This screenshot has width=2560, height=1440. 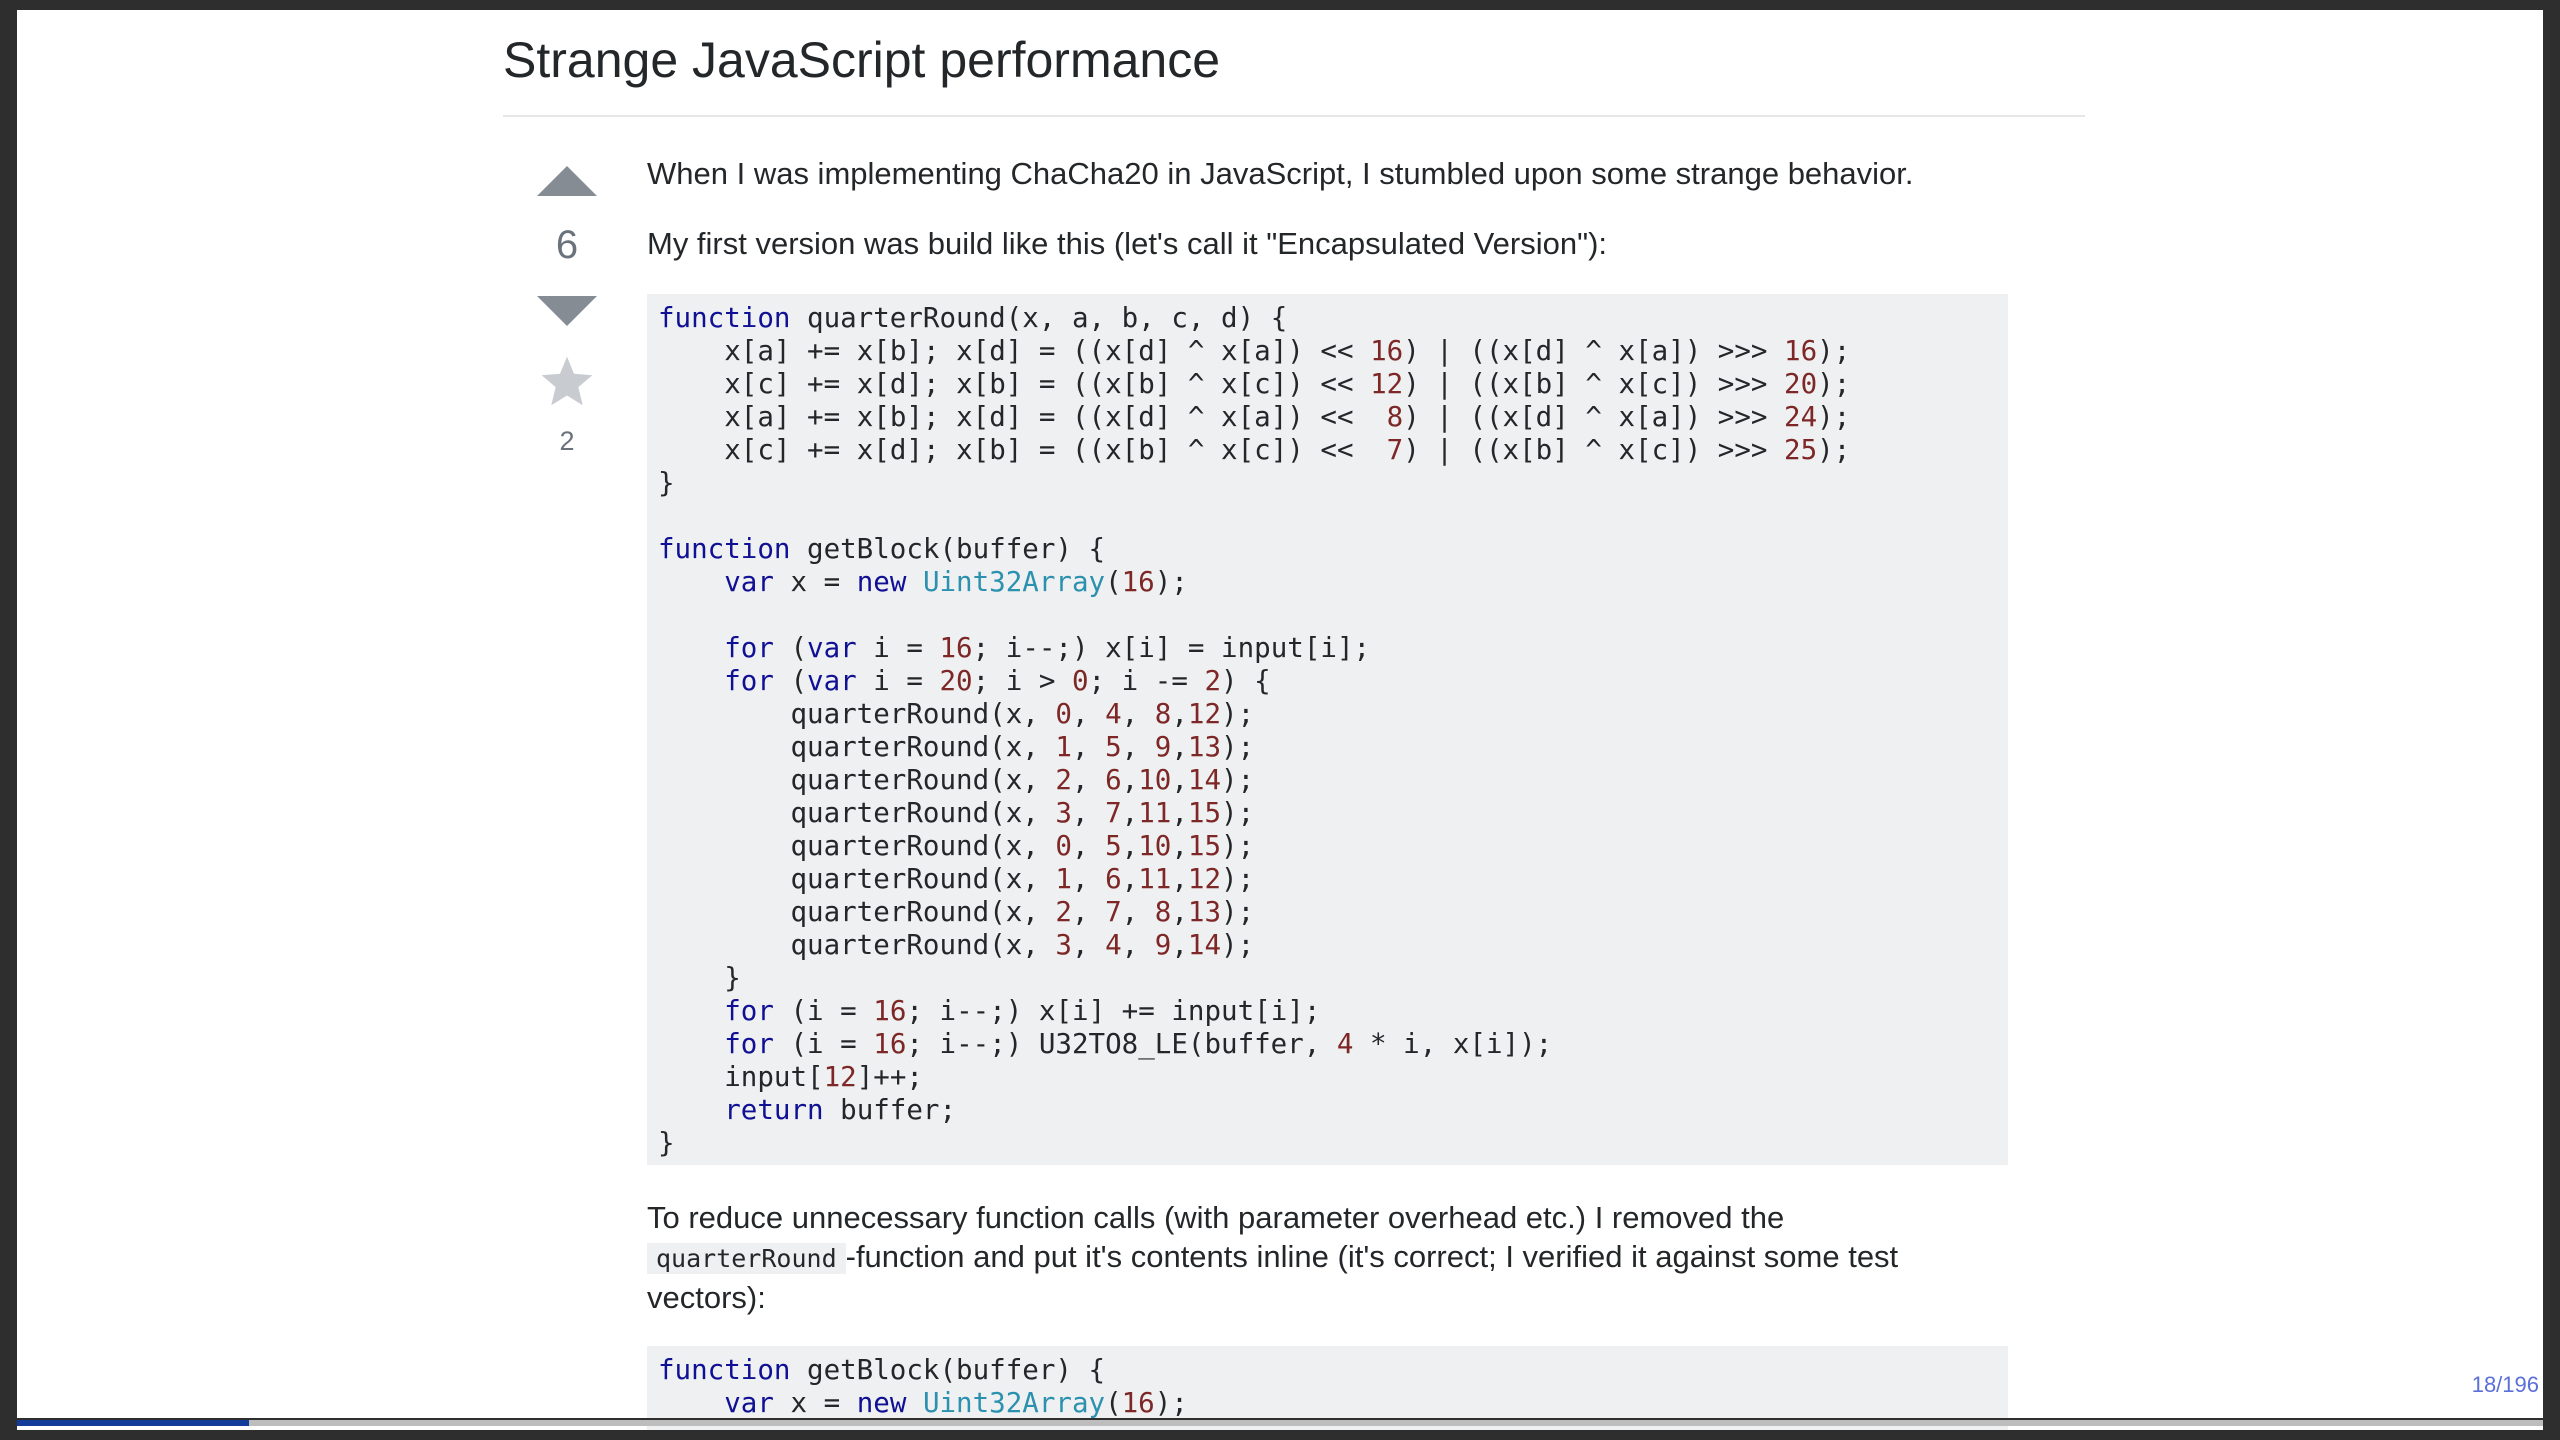 What do you see at coordinates (997, 681) in the screenshot?
I see `code-line: for (var i = 20; i > 0; i -= 2) {` at bounding box center [997, 681].